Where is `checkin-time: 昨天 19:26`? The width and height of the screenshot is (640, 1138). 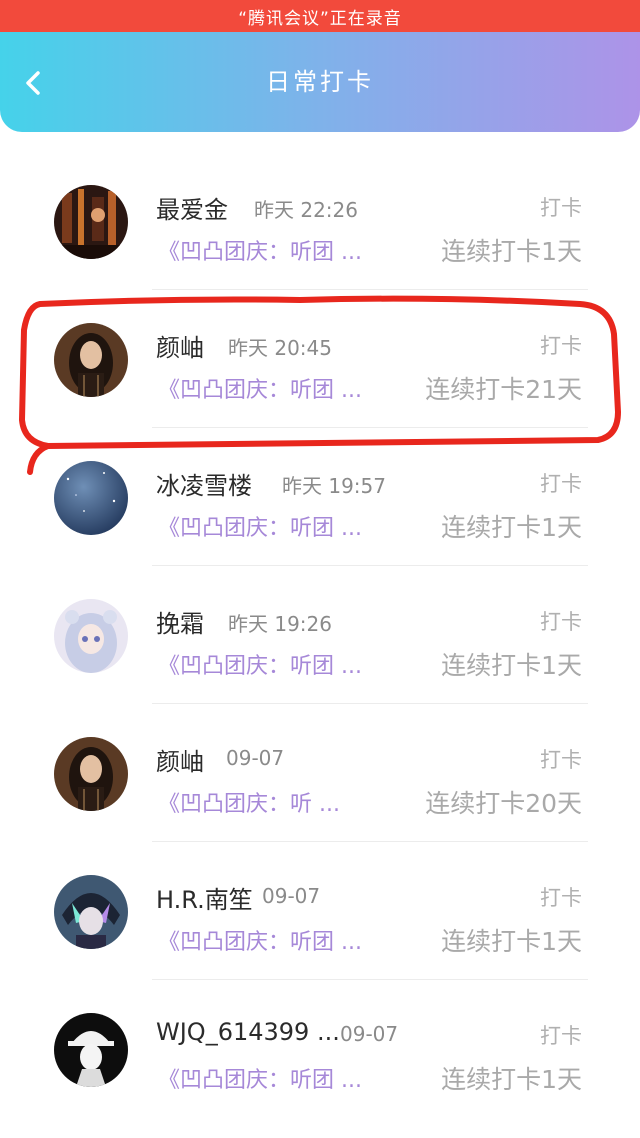 checkin-time: 昨天 19:26 is located at coordinates (280, 624).